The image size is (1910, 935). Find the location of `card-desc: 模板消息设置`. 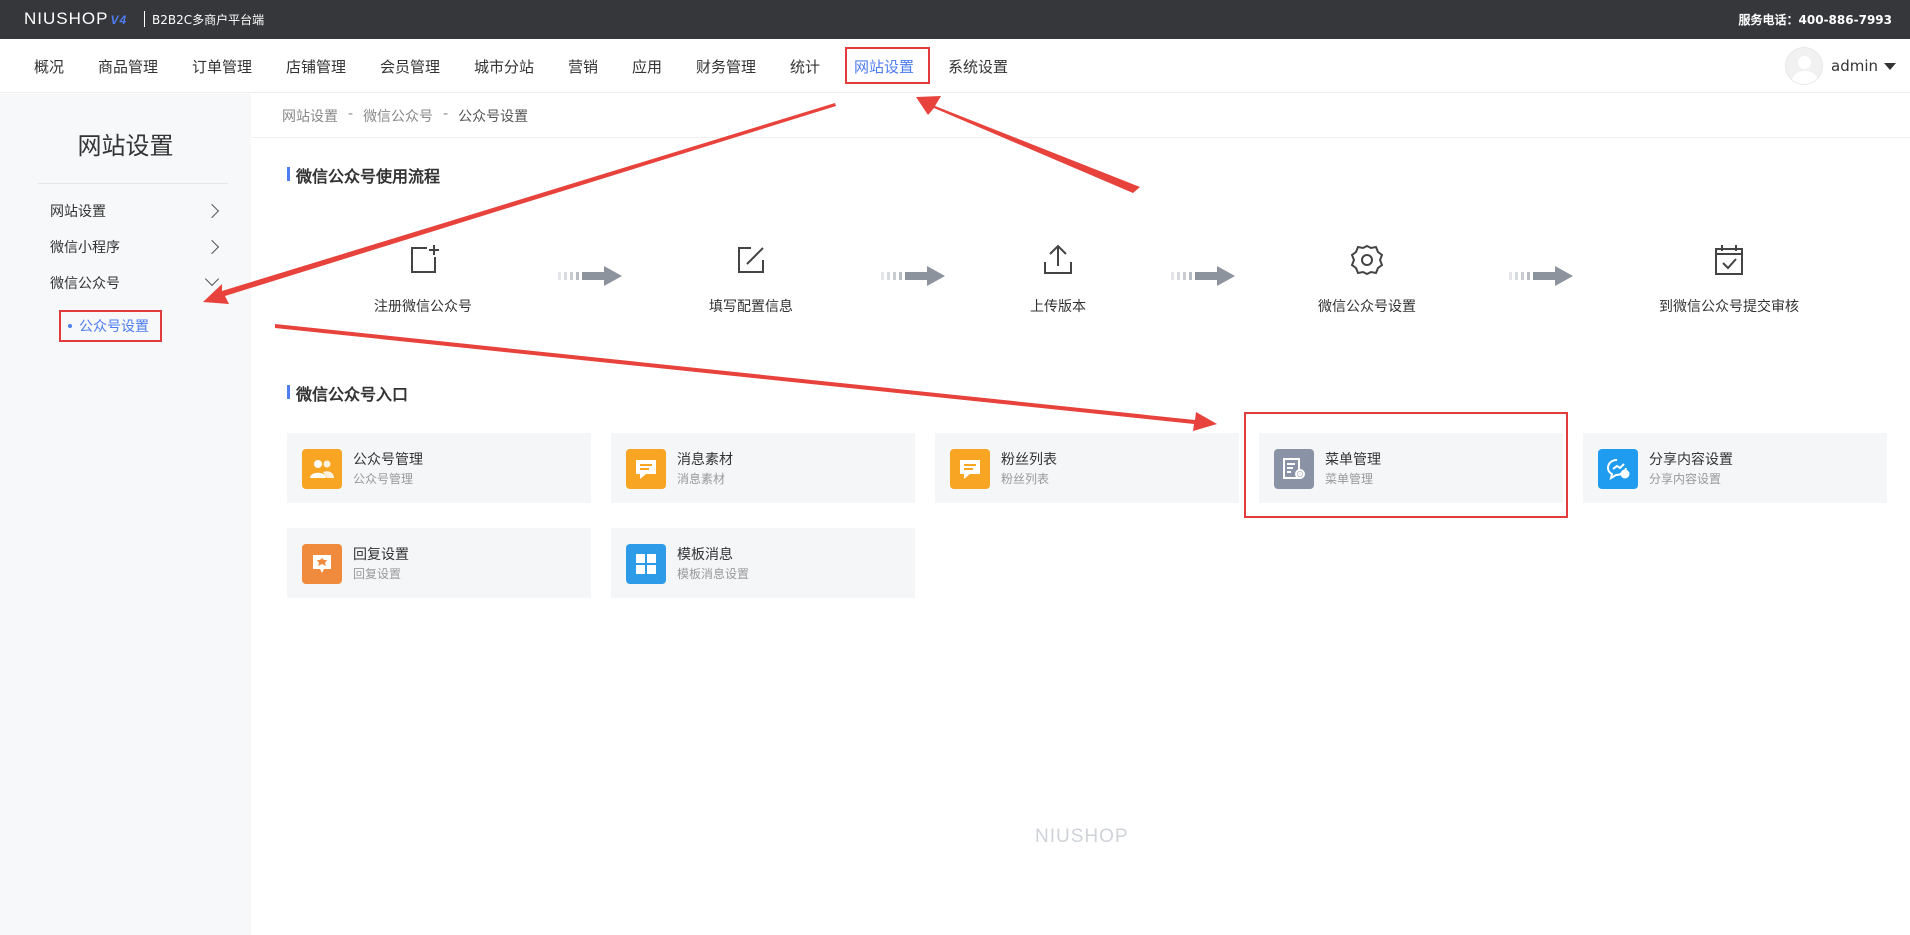

card-desc: 模板消息设置 is located at coordinates (713, 574).